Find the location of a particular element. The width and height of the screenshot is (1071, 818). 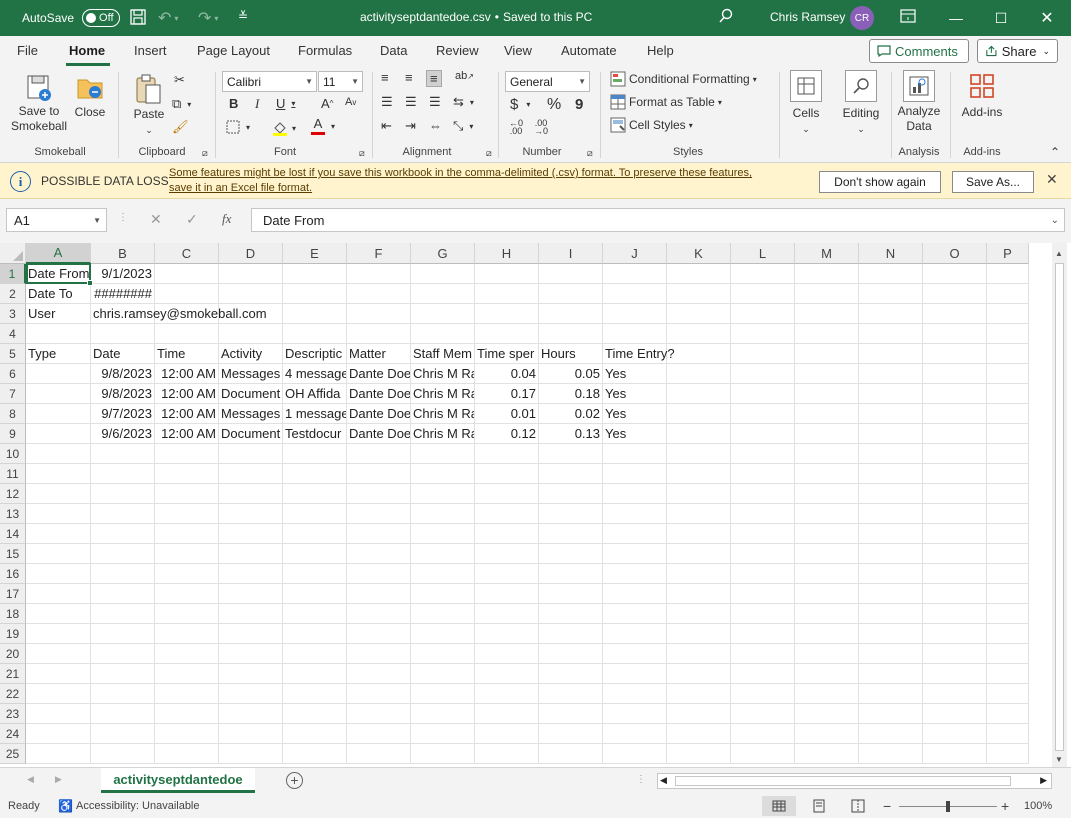

cell-b3: chris.ramsey@smokeball.com is located at coordinates (179, 314).